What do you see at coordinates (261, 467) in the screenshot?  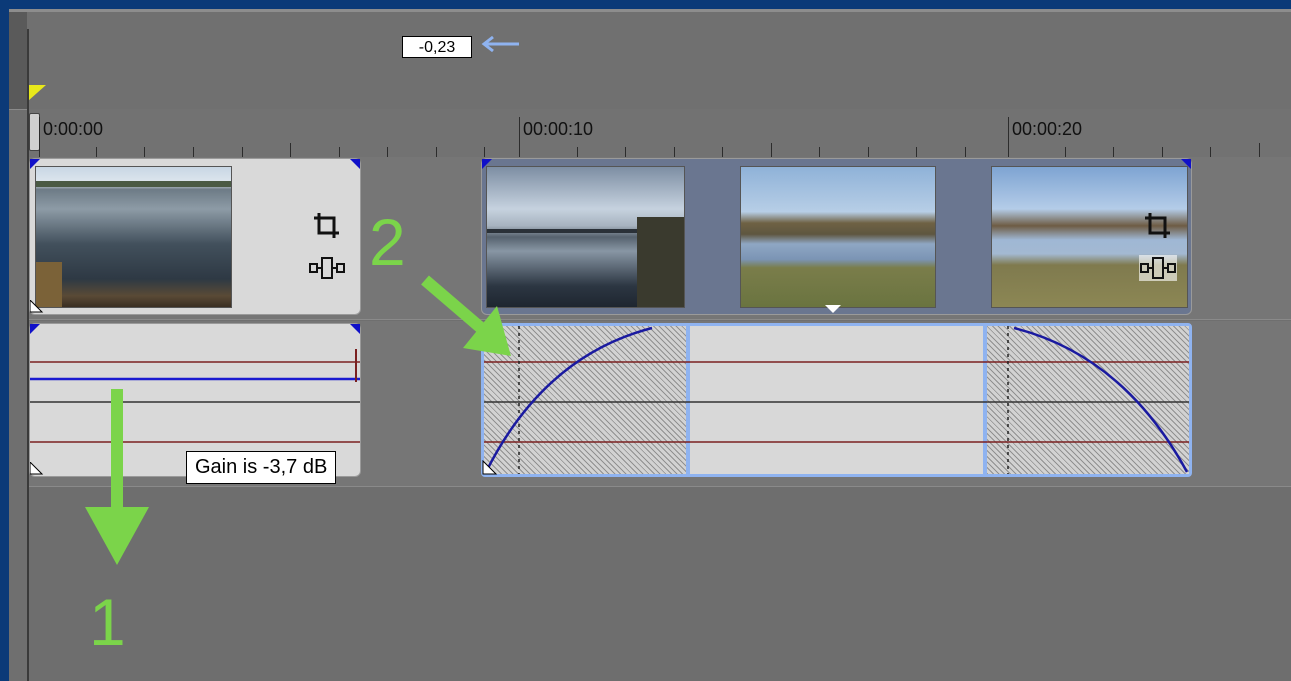 I see `gain-tooltip: Gain is -3,7 dB` at bounding box center [261, 467].